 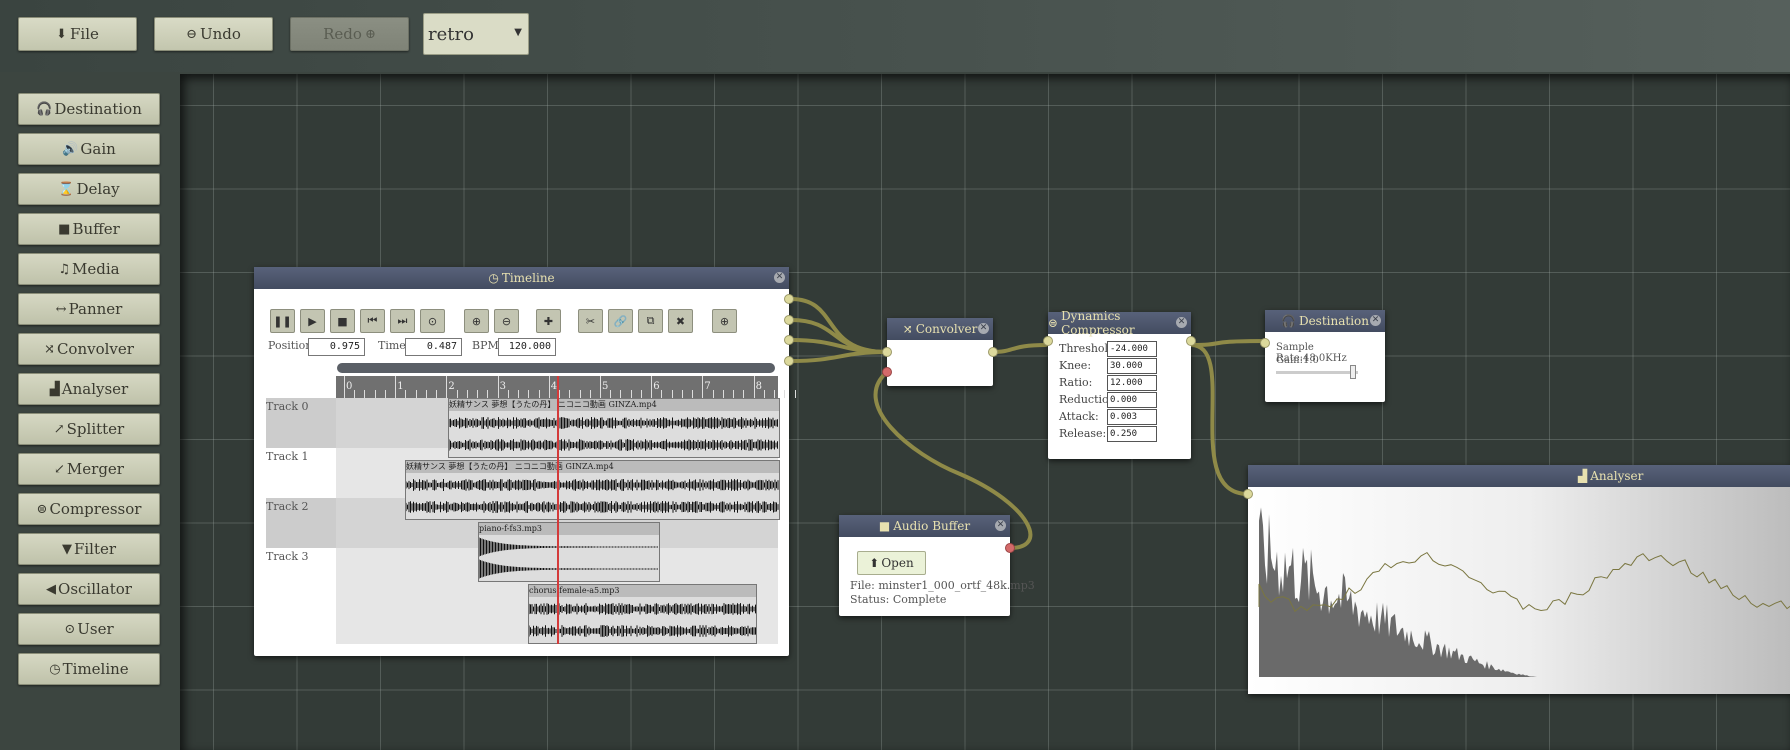 I want to click on palette-filter-button: ▼ Filter, so click(x=89, y=549).